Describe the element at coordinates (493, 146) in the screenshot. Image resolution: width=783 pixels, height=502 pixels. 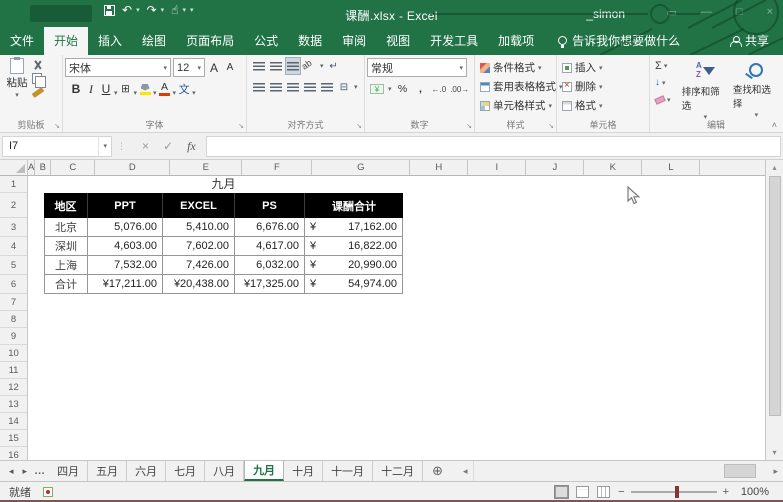
I see `formula-input` at that location.